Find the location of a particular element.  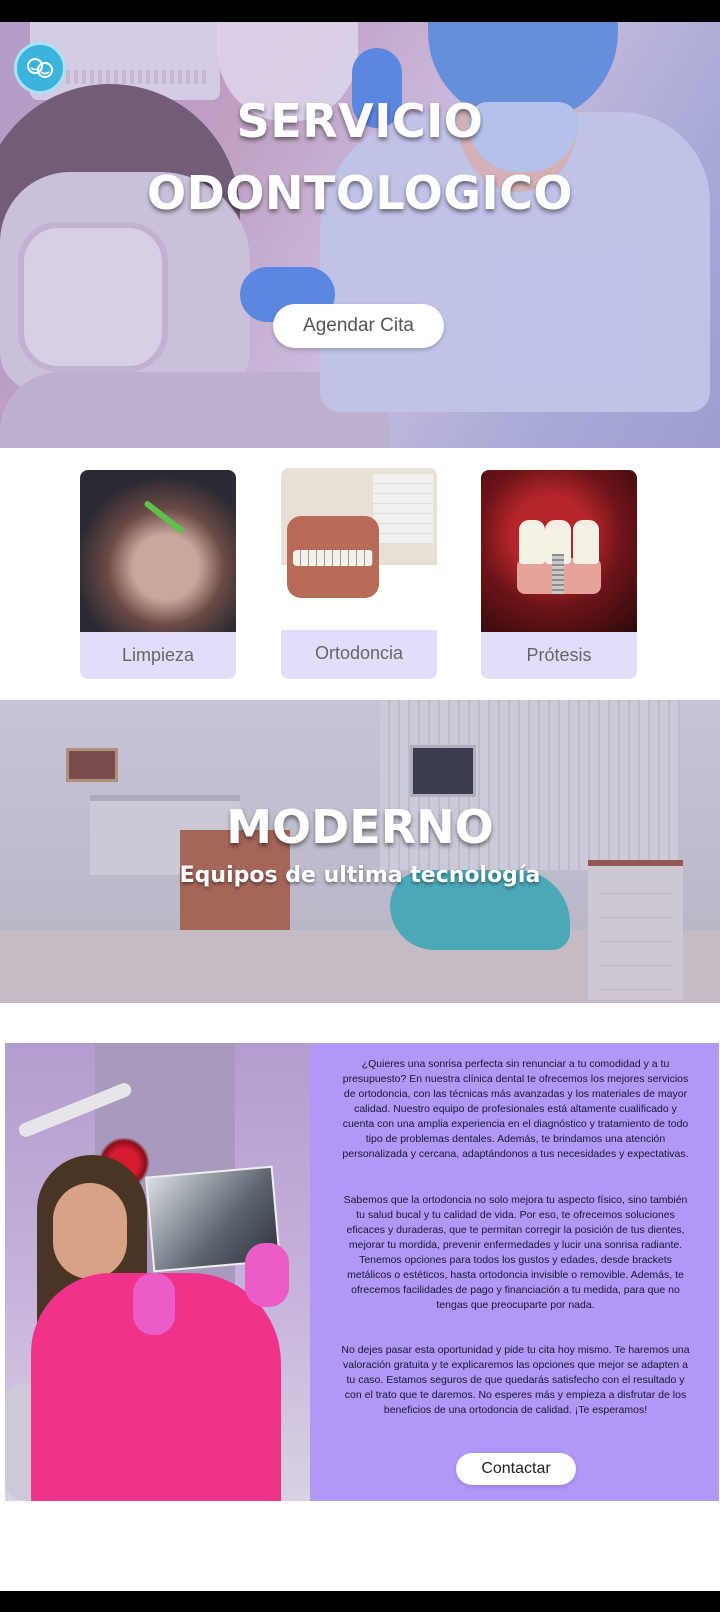

agendar-cita-button: Agendar Cita is located at coordinates (358, 326).